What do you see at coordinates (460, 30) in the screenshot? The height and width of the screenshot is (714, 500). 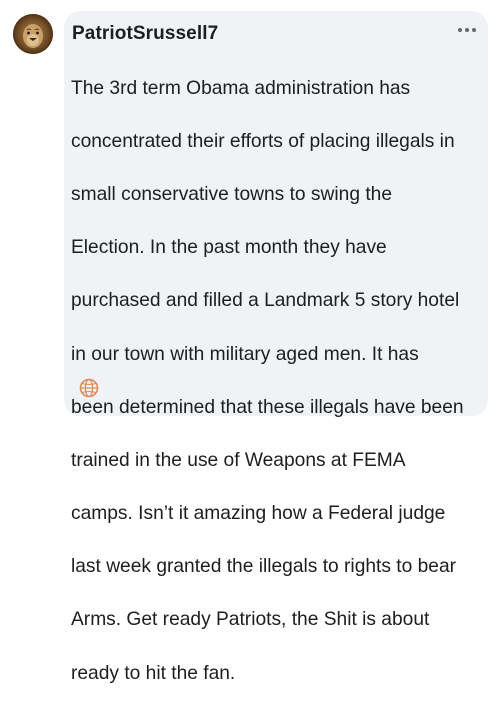 I see `more-horizontal-icon` at bounding box center [460, 30].